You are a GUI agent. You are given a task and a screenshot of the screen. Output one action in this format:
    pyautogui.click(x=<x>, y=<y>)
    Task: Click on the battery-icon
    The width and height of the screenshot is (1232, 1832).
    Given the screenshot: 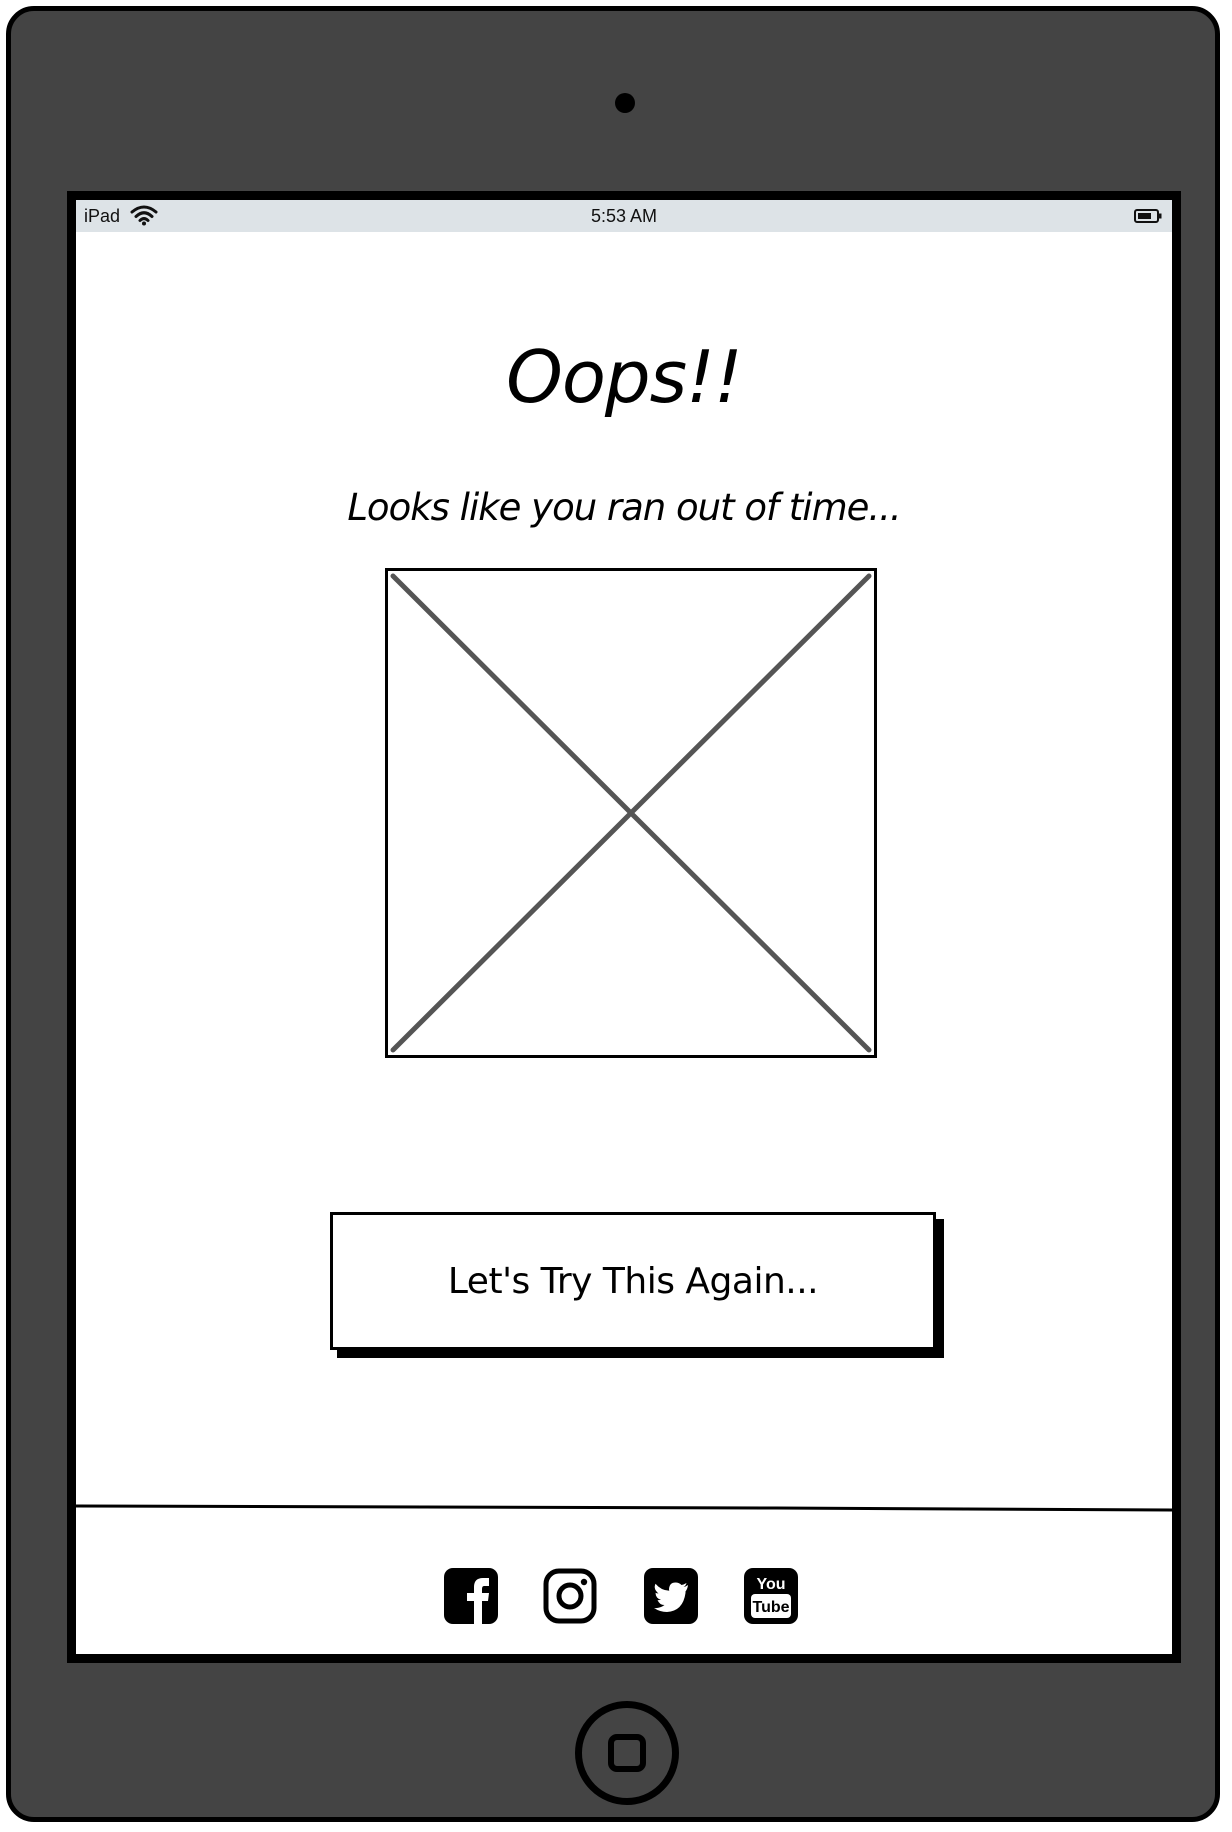 What is the action you would take?
    pyautogui.click(x=1148, y=216)
    